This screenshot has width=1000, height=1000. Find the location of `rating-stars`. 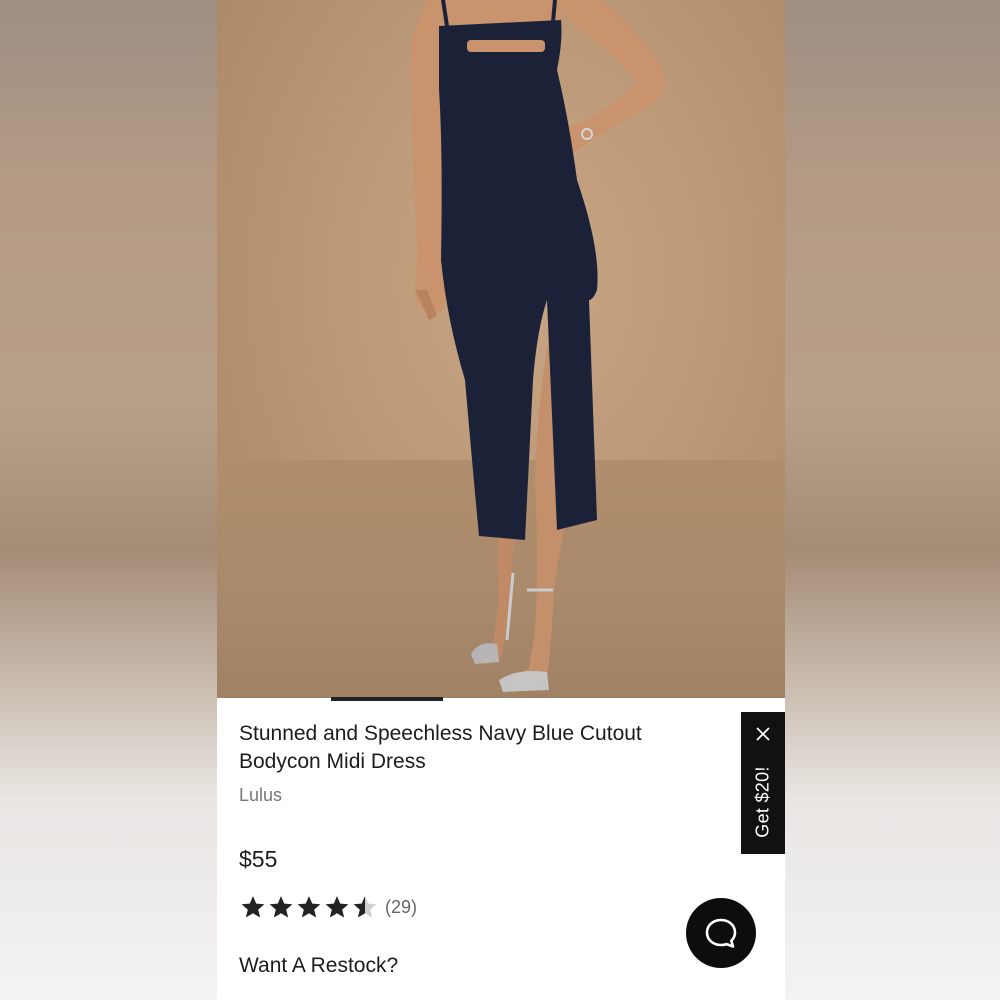

rating-stars is located at coordinates (309, 907).